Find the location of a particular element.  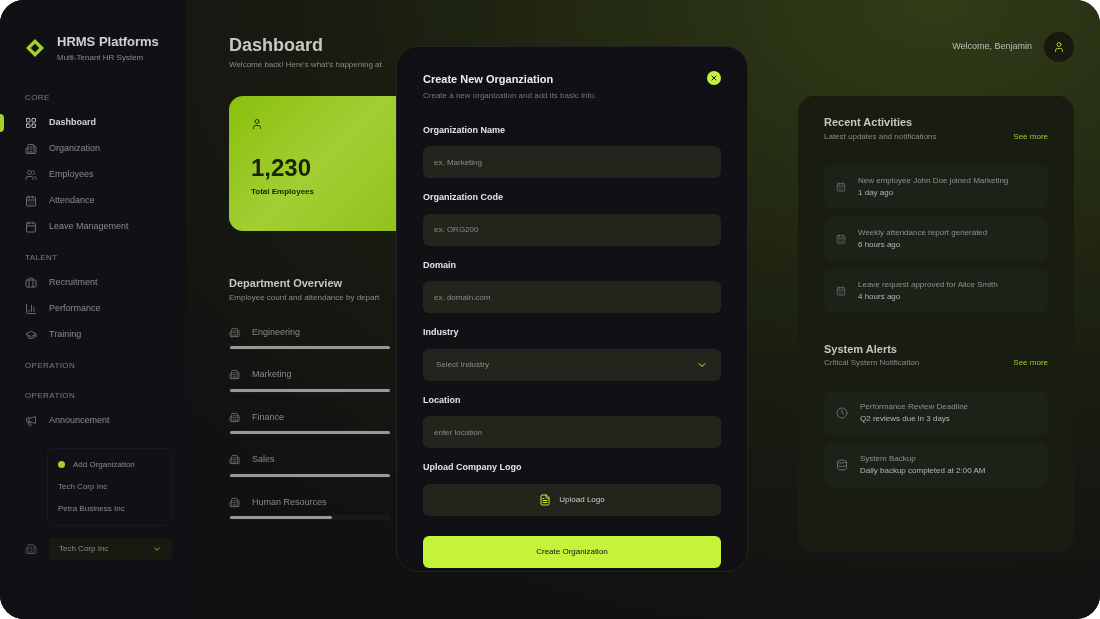

section-subtitle: Employee count and attendance by depart is located at coordinates (304, 297).